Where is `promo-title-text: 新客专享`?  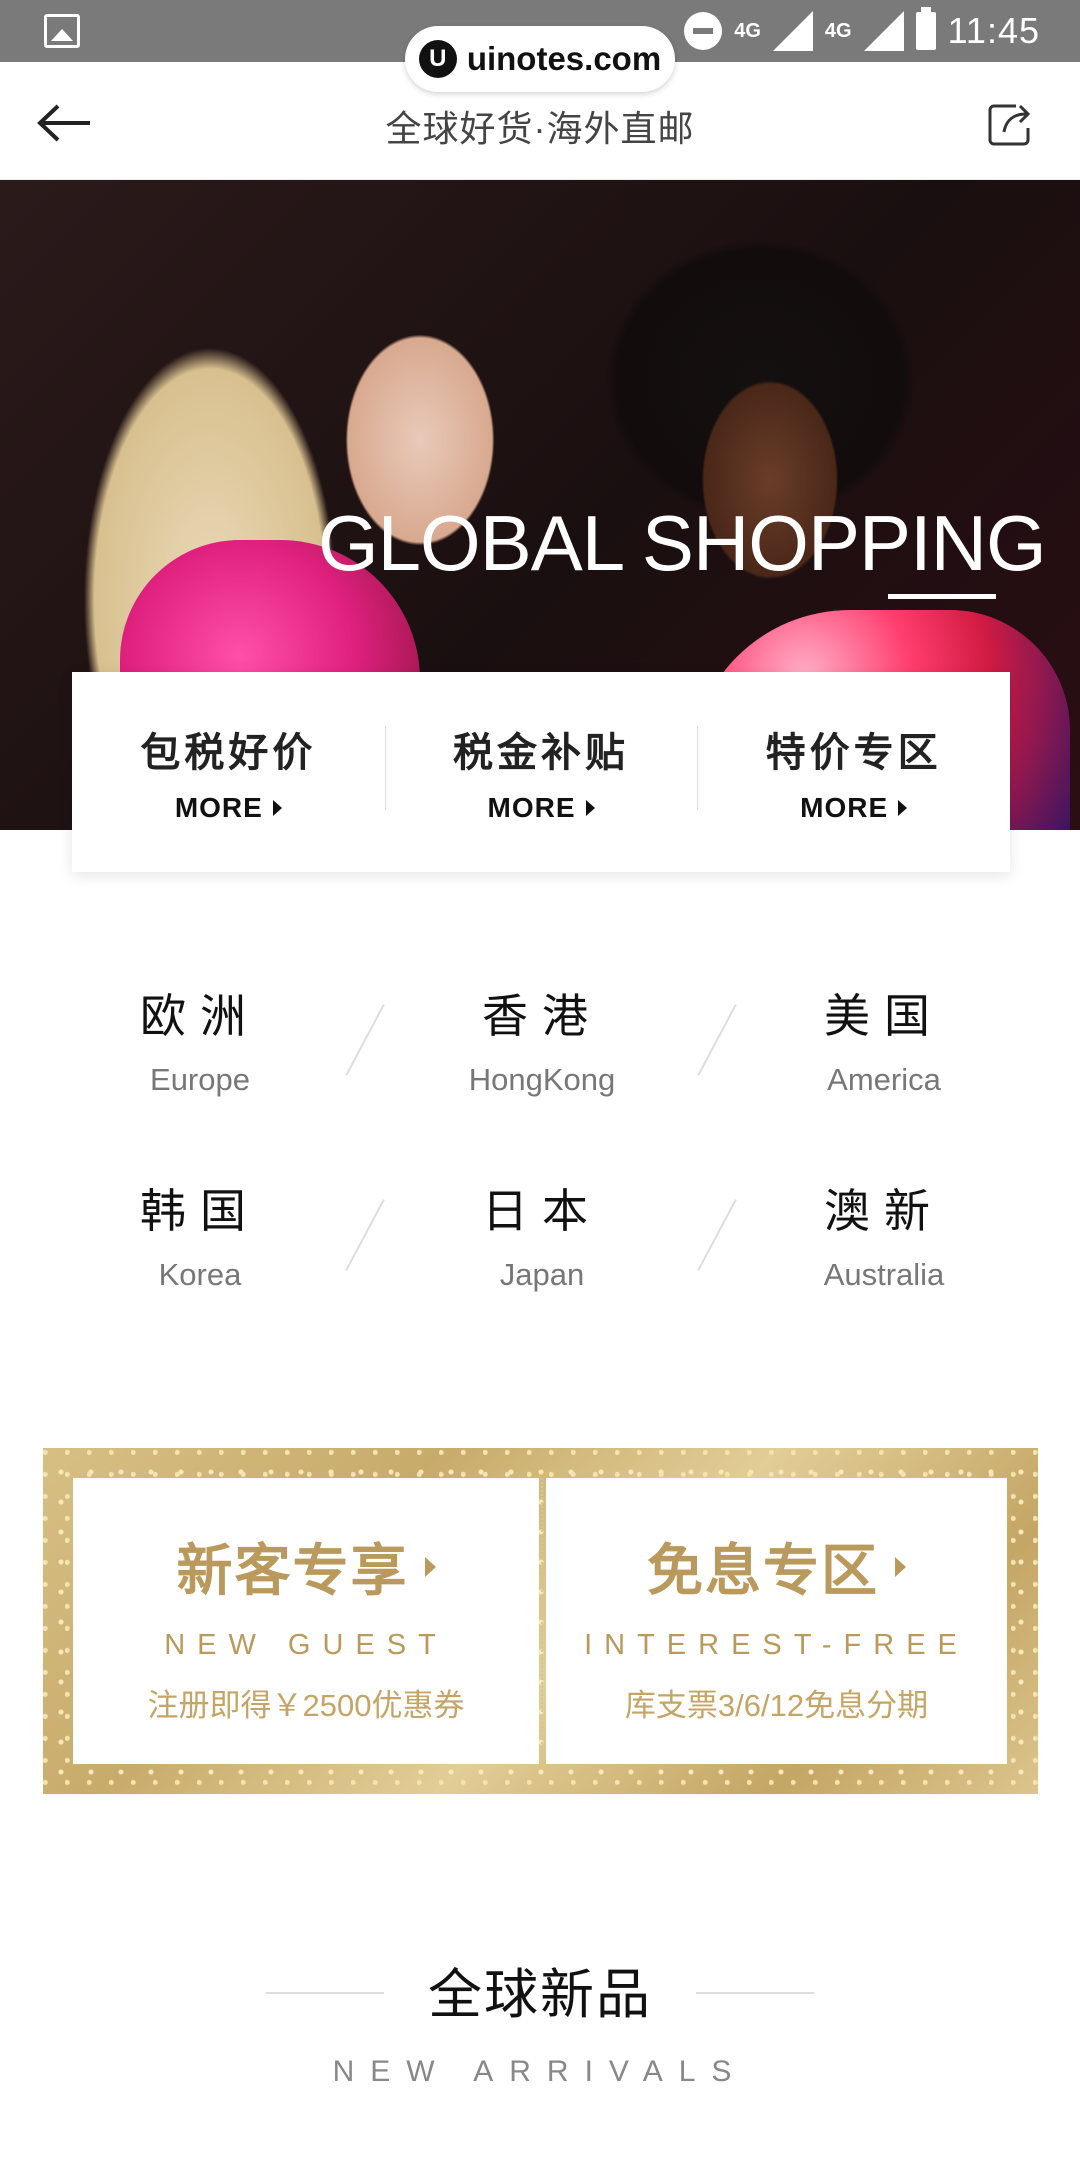
promo-title-text: 新客专享 is located at coordinates (292, 1570).